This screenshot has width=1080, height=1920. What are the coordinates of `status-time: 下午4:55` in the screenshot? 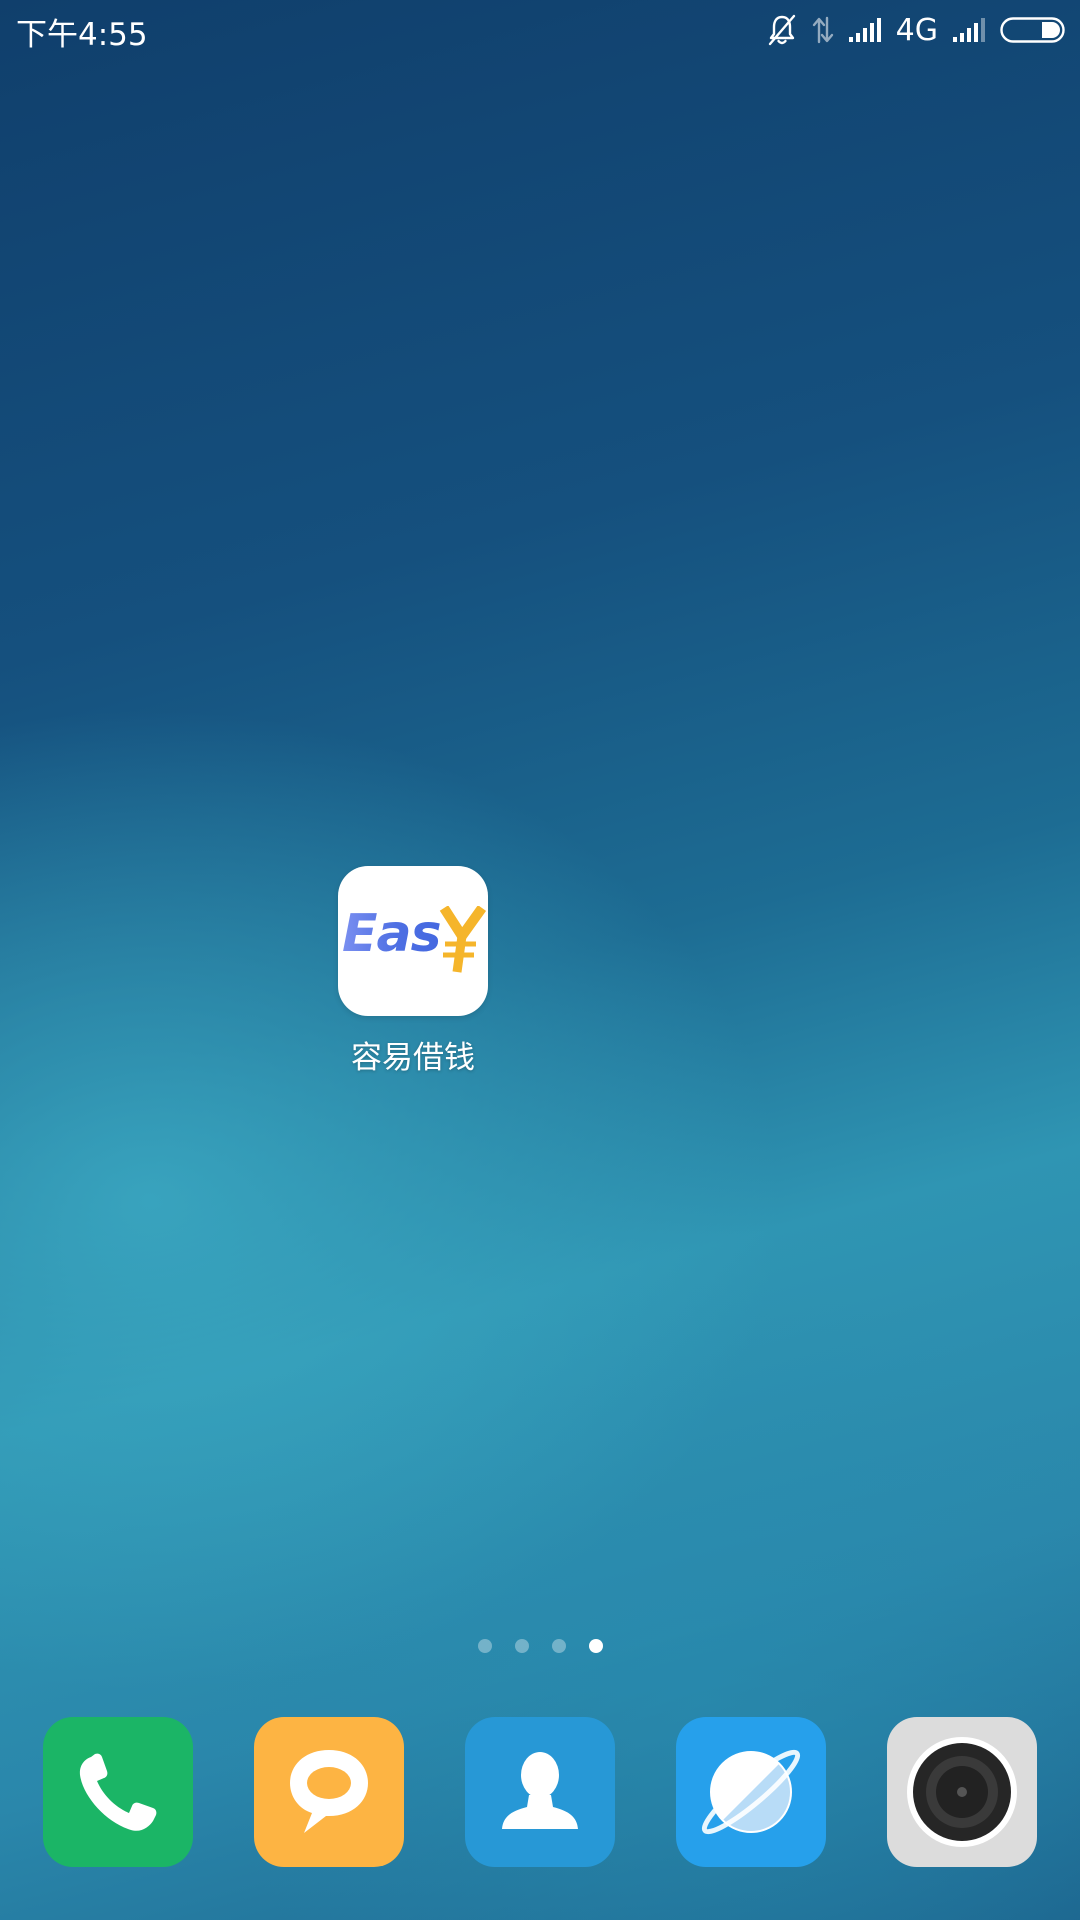 It's located at (82, 35).